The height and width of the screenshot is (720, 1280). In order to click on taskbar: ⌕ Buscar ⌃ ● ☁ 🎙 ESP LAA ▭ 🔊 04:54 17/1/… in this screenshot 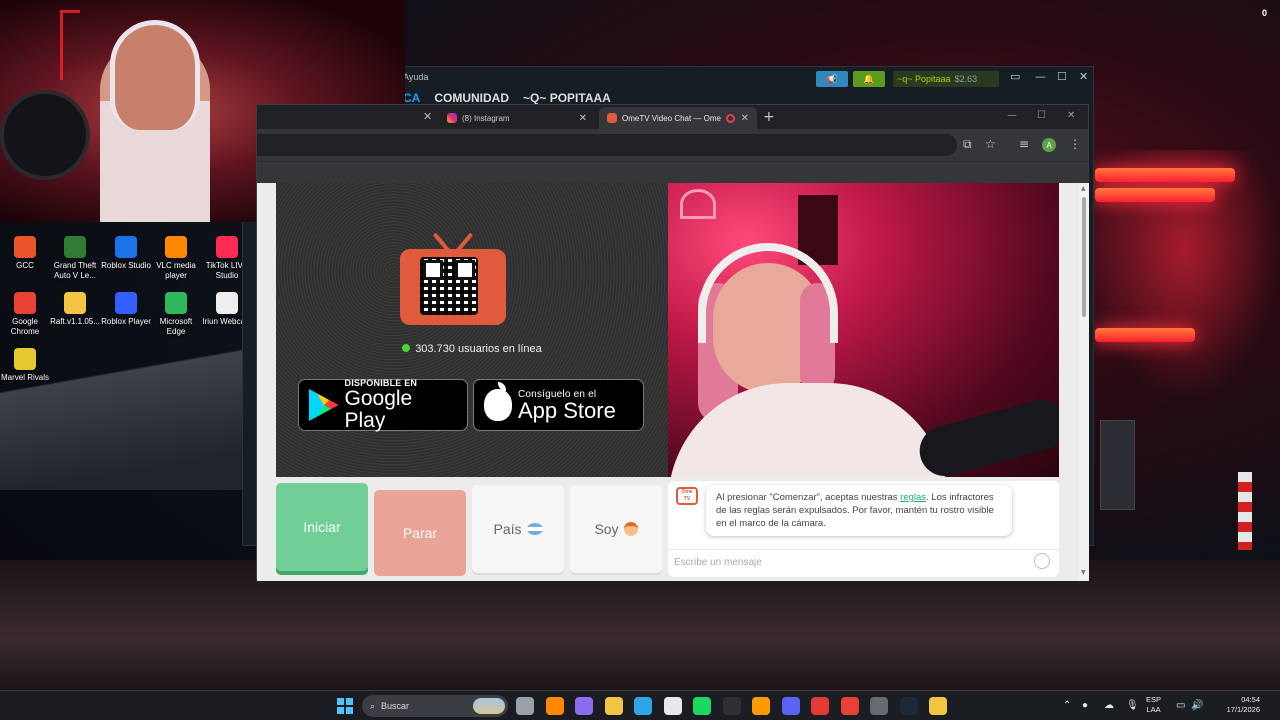, I will do `click(640, 705)`.